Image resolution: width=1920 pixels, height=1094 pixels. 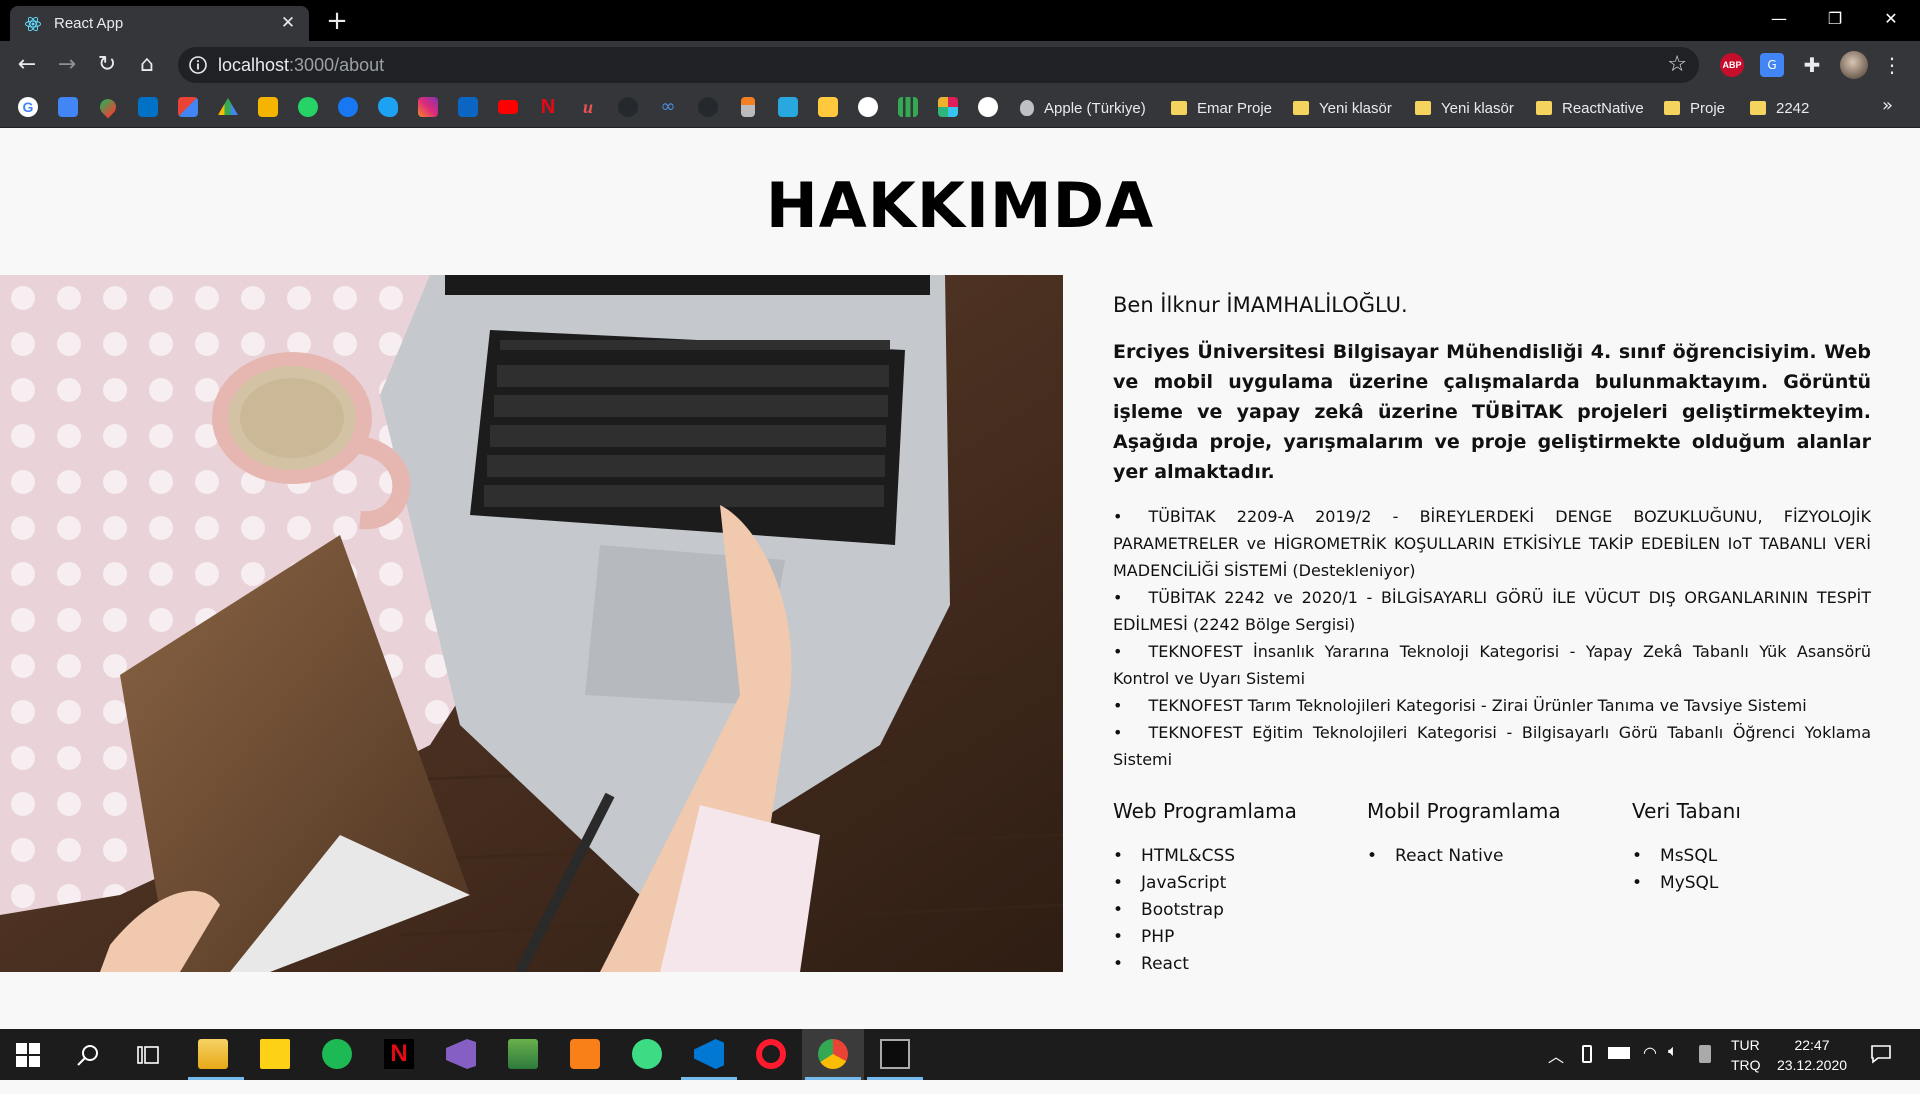 I want to click on android-studio-icon, so click(x=647, y=1054).